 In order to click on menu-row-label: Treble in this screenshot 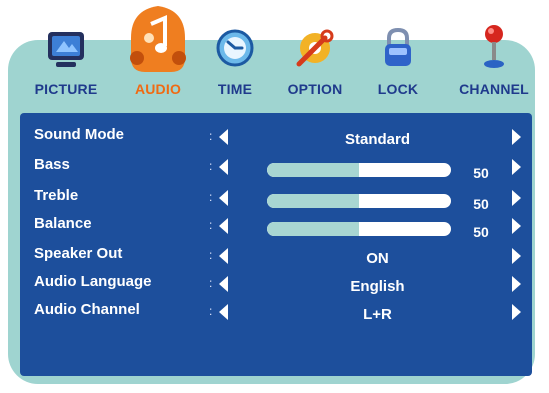, I will do `click(56, 195)`.